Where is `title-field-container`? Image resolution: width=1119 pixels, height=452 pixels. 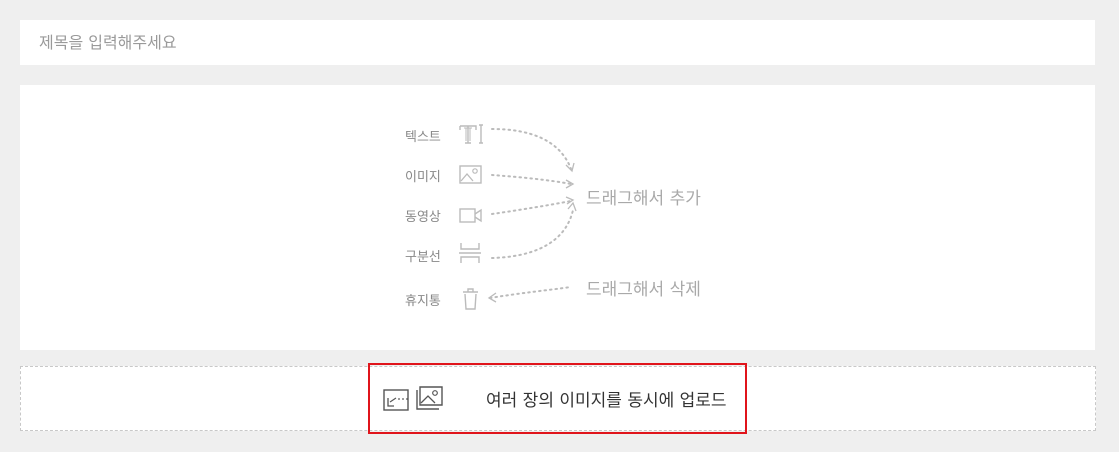 title-field-container is located at coordinates (557, 42).